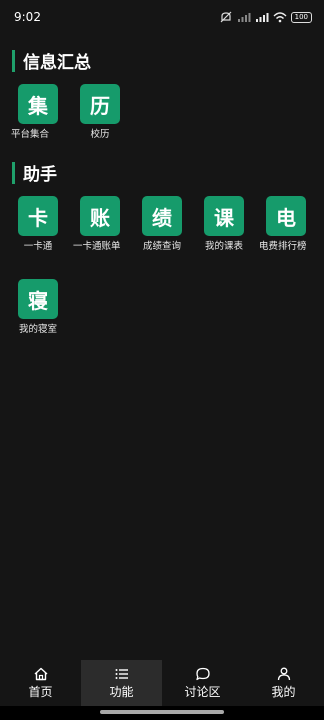  What do you see at coordinates (40, 683) in the screenshot?
I see `nav-item-home: 首页` at bounding box center [40, 683].